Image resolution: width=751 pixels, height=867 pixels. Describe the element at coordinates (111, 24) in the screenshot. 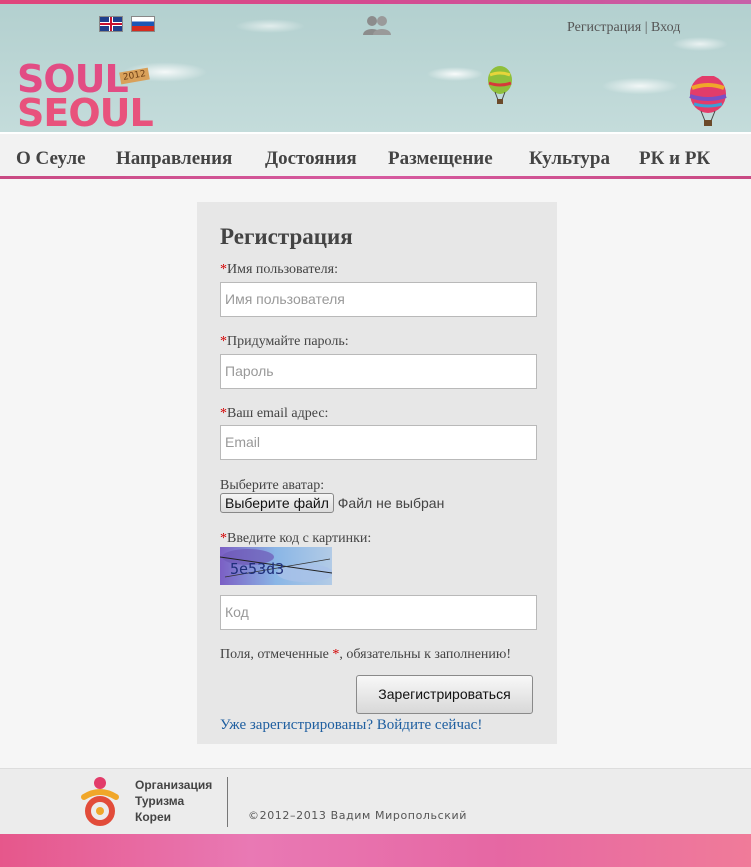

I see `uk-flag-icon` at that location.